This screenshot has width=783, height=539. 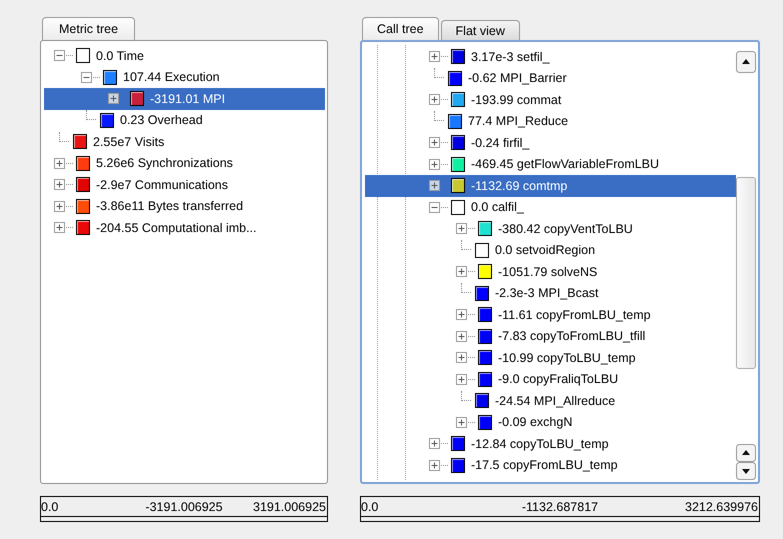 I want to click on tree-item: -12.84 copyToLBU_temp, so click(x=550, y=443).